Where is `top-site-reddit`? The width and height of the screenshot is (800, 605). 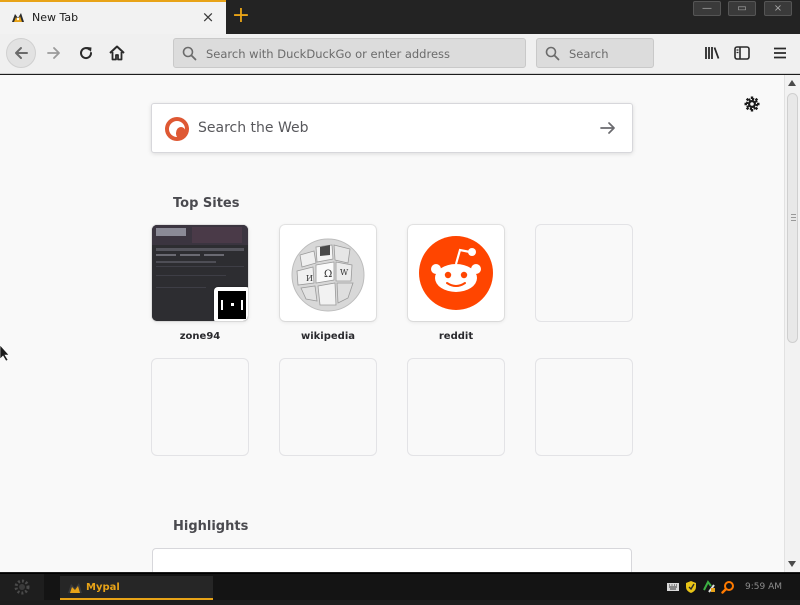 top-site-reddit is located at coordinates (456, 273).